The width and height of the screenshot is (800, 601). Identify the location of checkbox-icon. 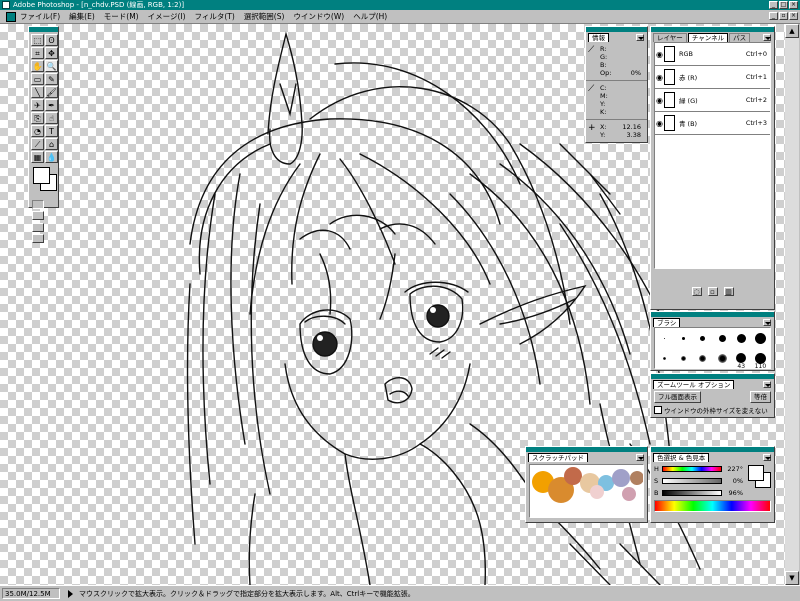
(658, 410).